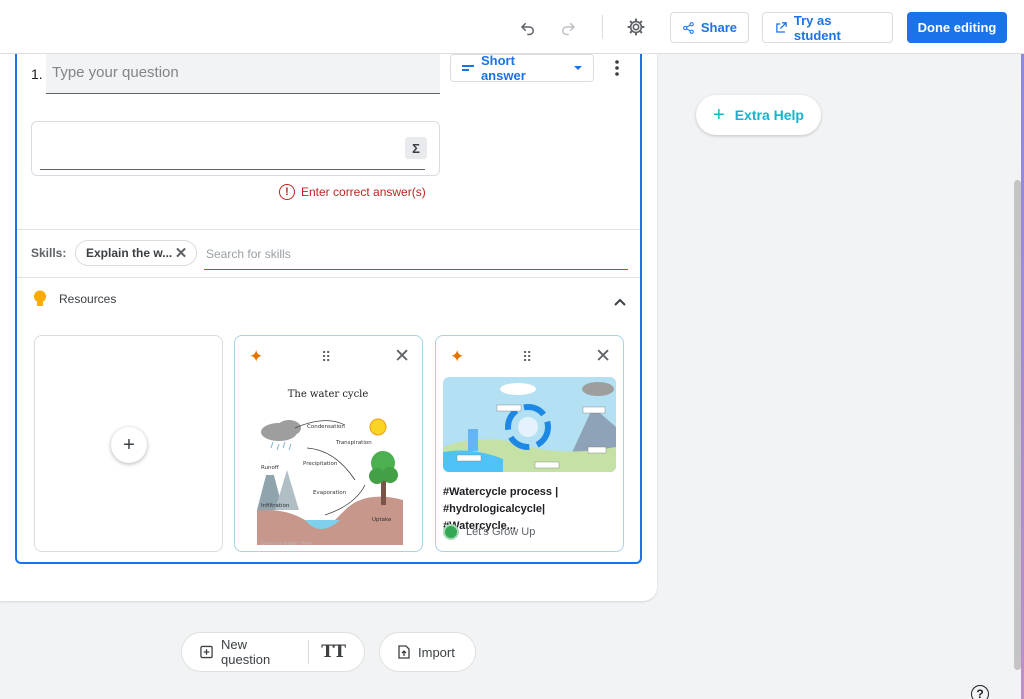  I want to click on skill-chip: Explain the w... ✕, so click(136, 253).